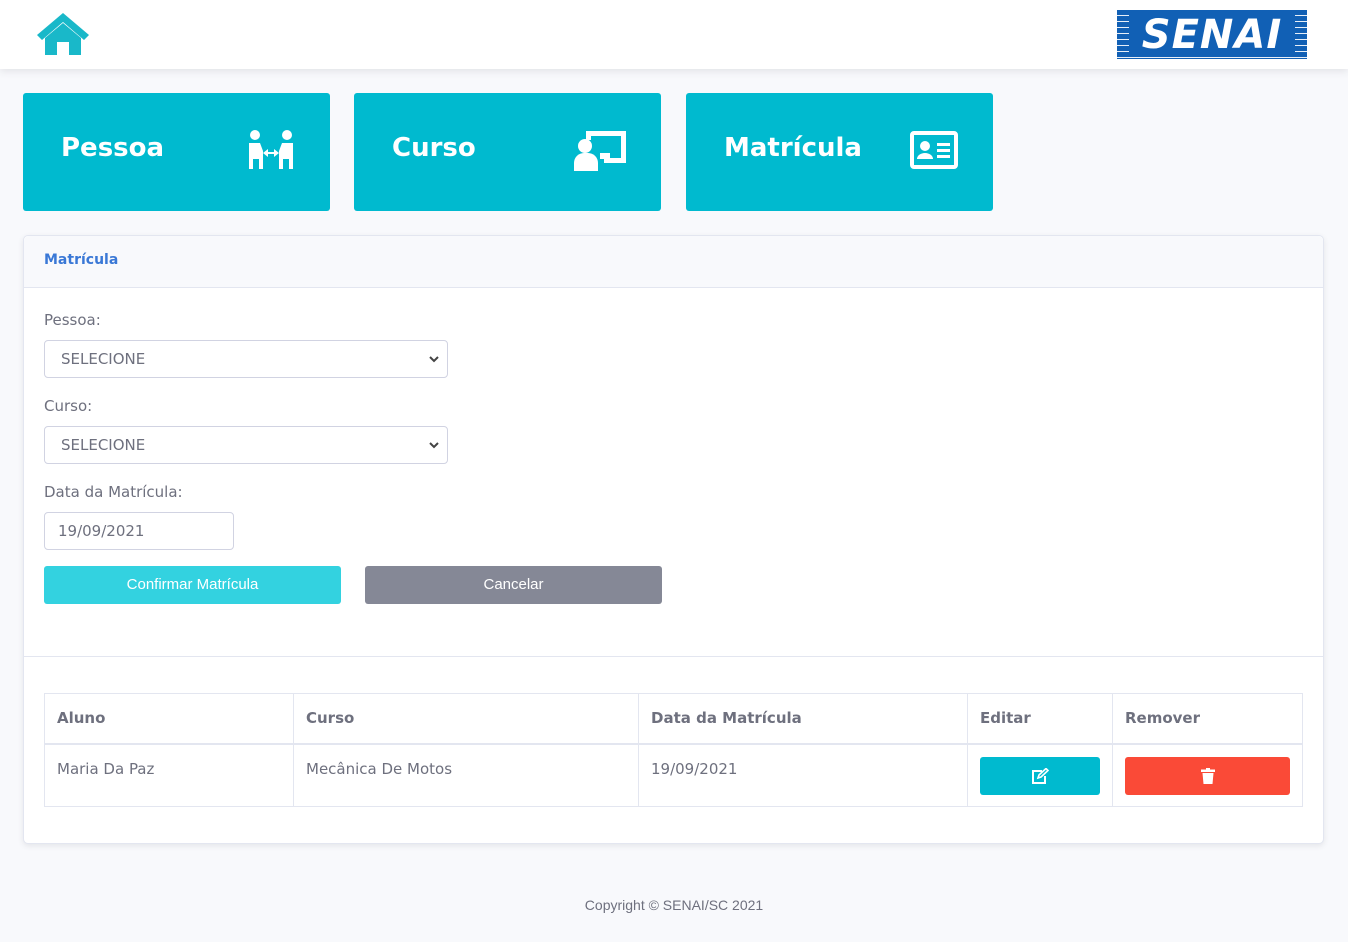 The height and width of the screenshot is (942, 1348). What do you see at coordinates (113, 492) in the screenshot?
I see `data-matricula-label: Data da Matrícula:` at bounding box center [113, 492].